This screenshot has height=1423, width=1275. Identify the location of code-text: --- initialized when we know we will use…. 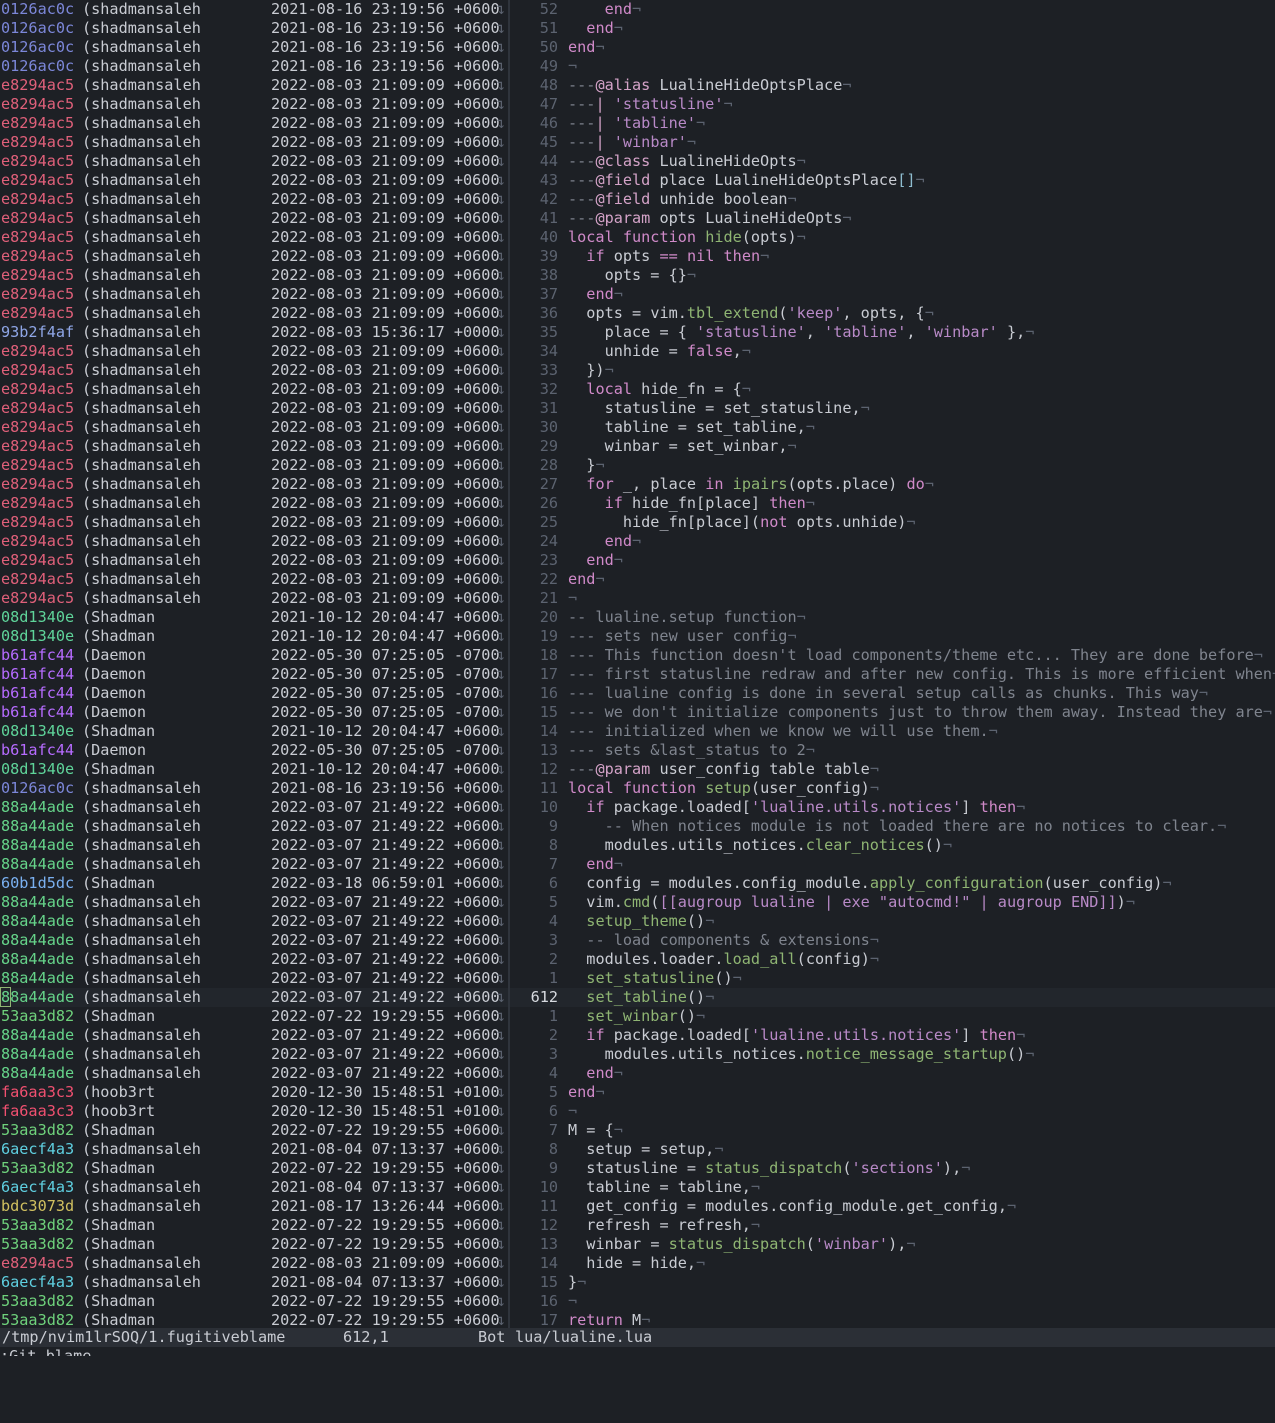
(783, 731).